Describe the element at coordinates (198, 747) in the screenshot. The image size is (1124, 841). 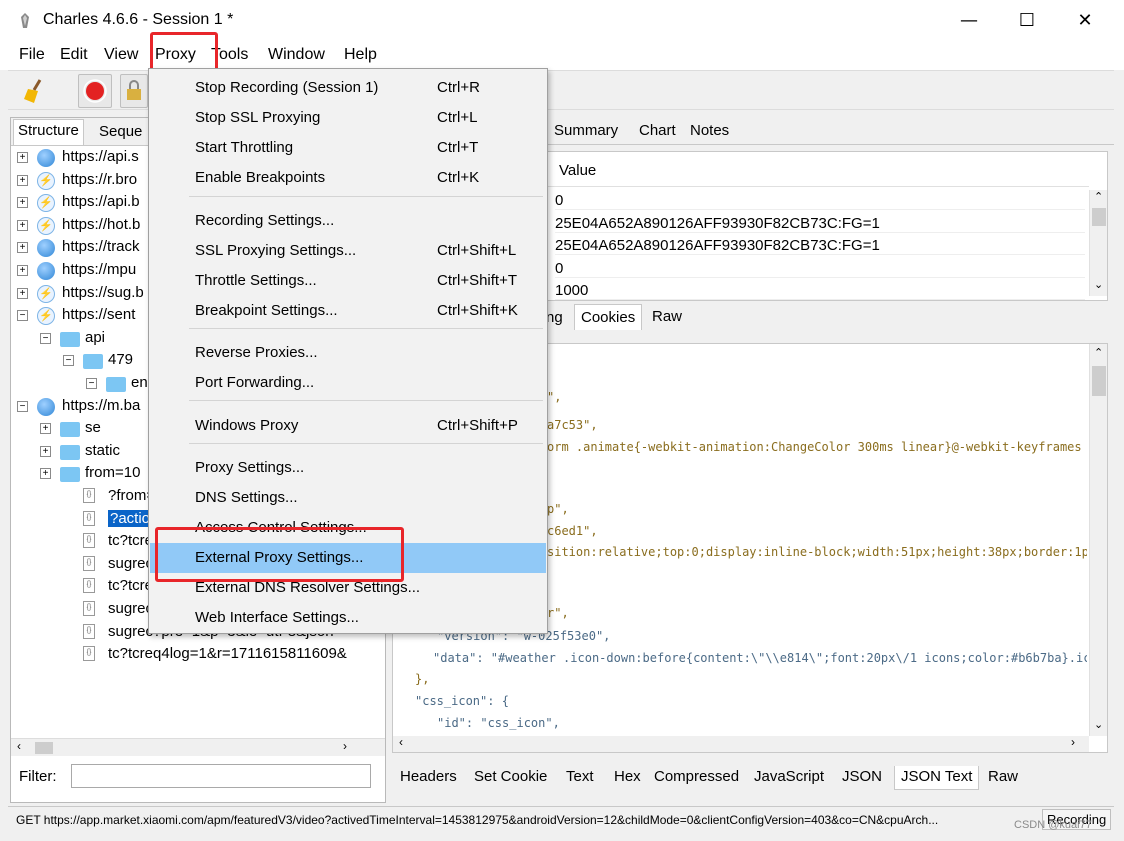
I see `horizontal-scrollbar: ‹ ›` at that location.